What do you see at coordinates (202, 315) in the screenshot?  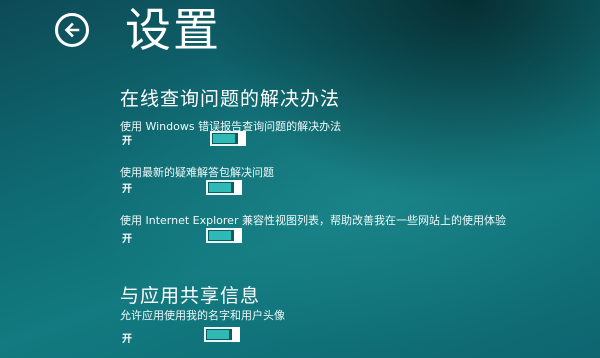 I see `setting-label-name-and-avatar: 允许应用使用我的名字和用户头像` at bounding box center [202, 315].